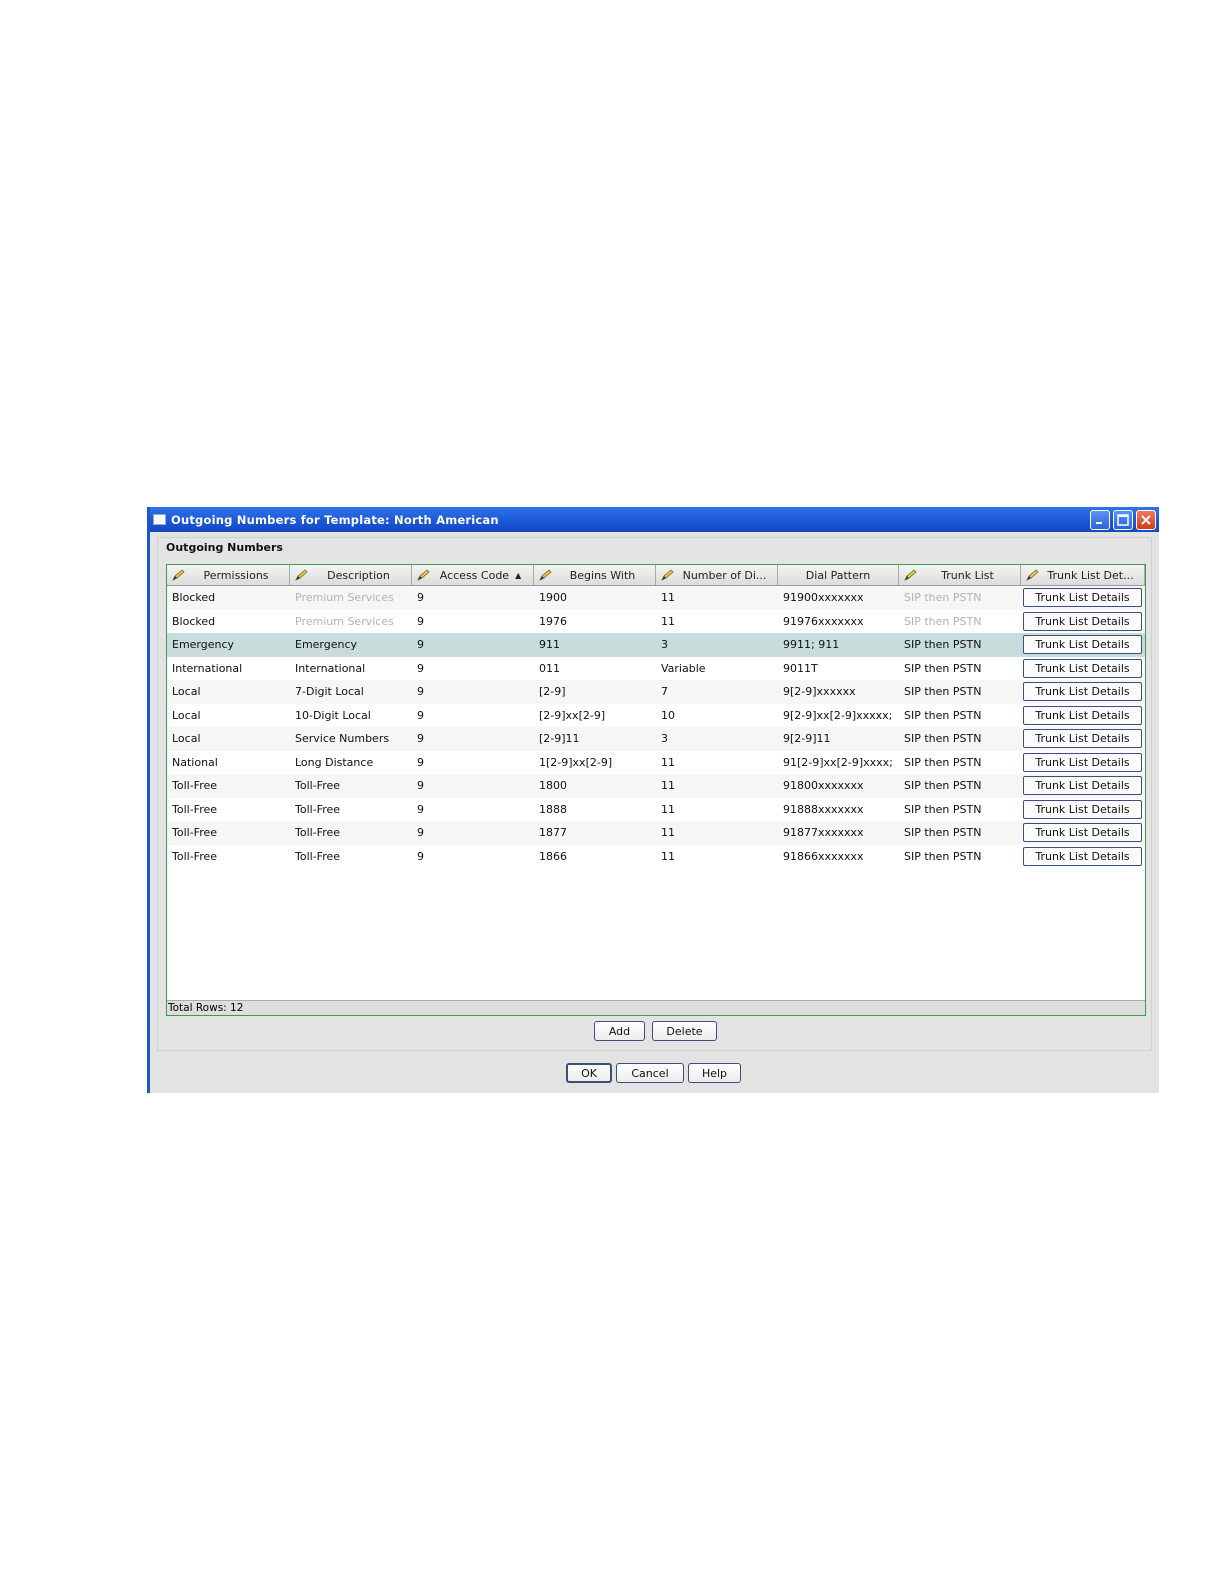  What do you see at coordinates (714, 1073) in the screenshot?
I see `help-button: Help` at bounding box center [714, 1073].